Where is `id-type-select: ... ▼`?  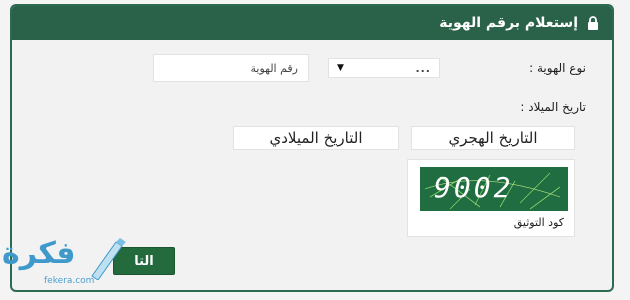 id-type-select: ... ▼ is located at coordinates (384, 68).